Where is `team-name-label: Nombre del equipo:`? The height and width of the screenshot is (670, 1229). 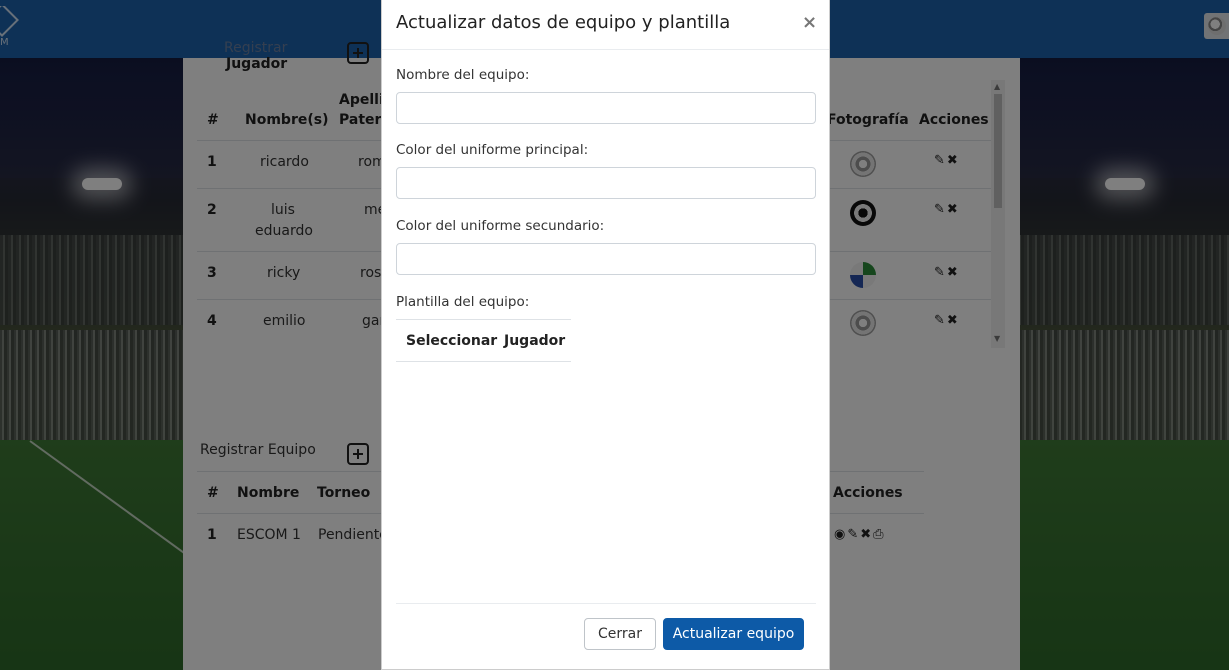 team-name-label: Nombre del equipo: is located at coordinates (463, 75).